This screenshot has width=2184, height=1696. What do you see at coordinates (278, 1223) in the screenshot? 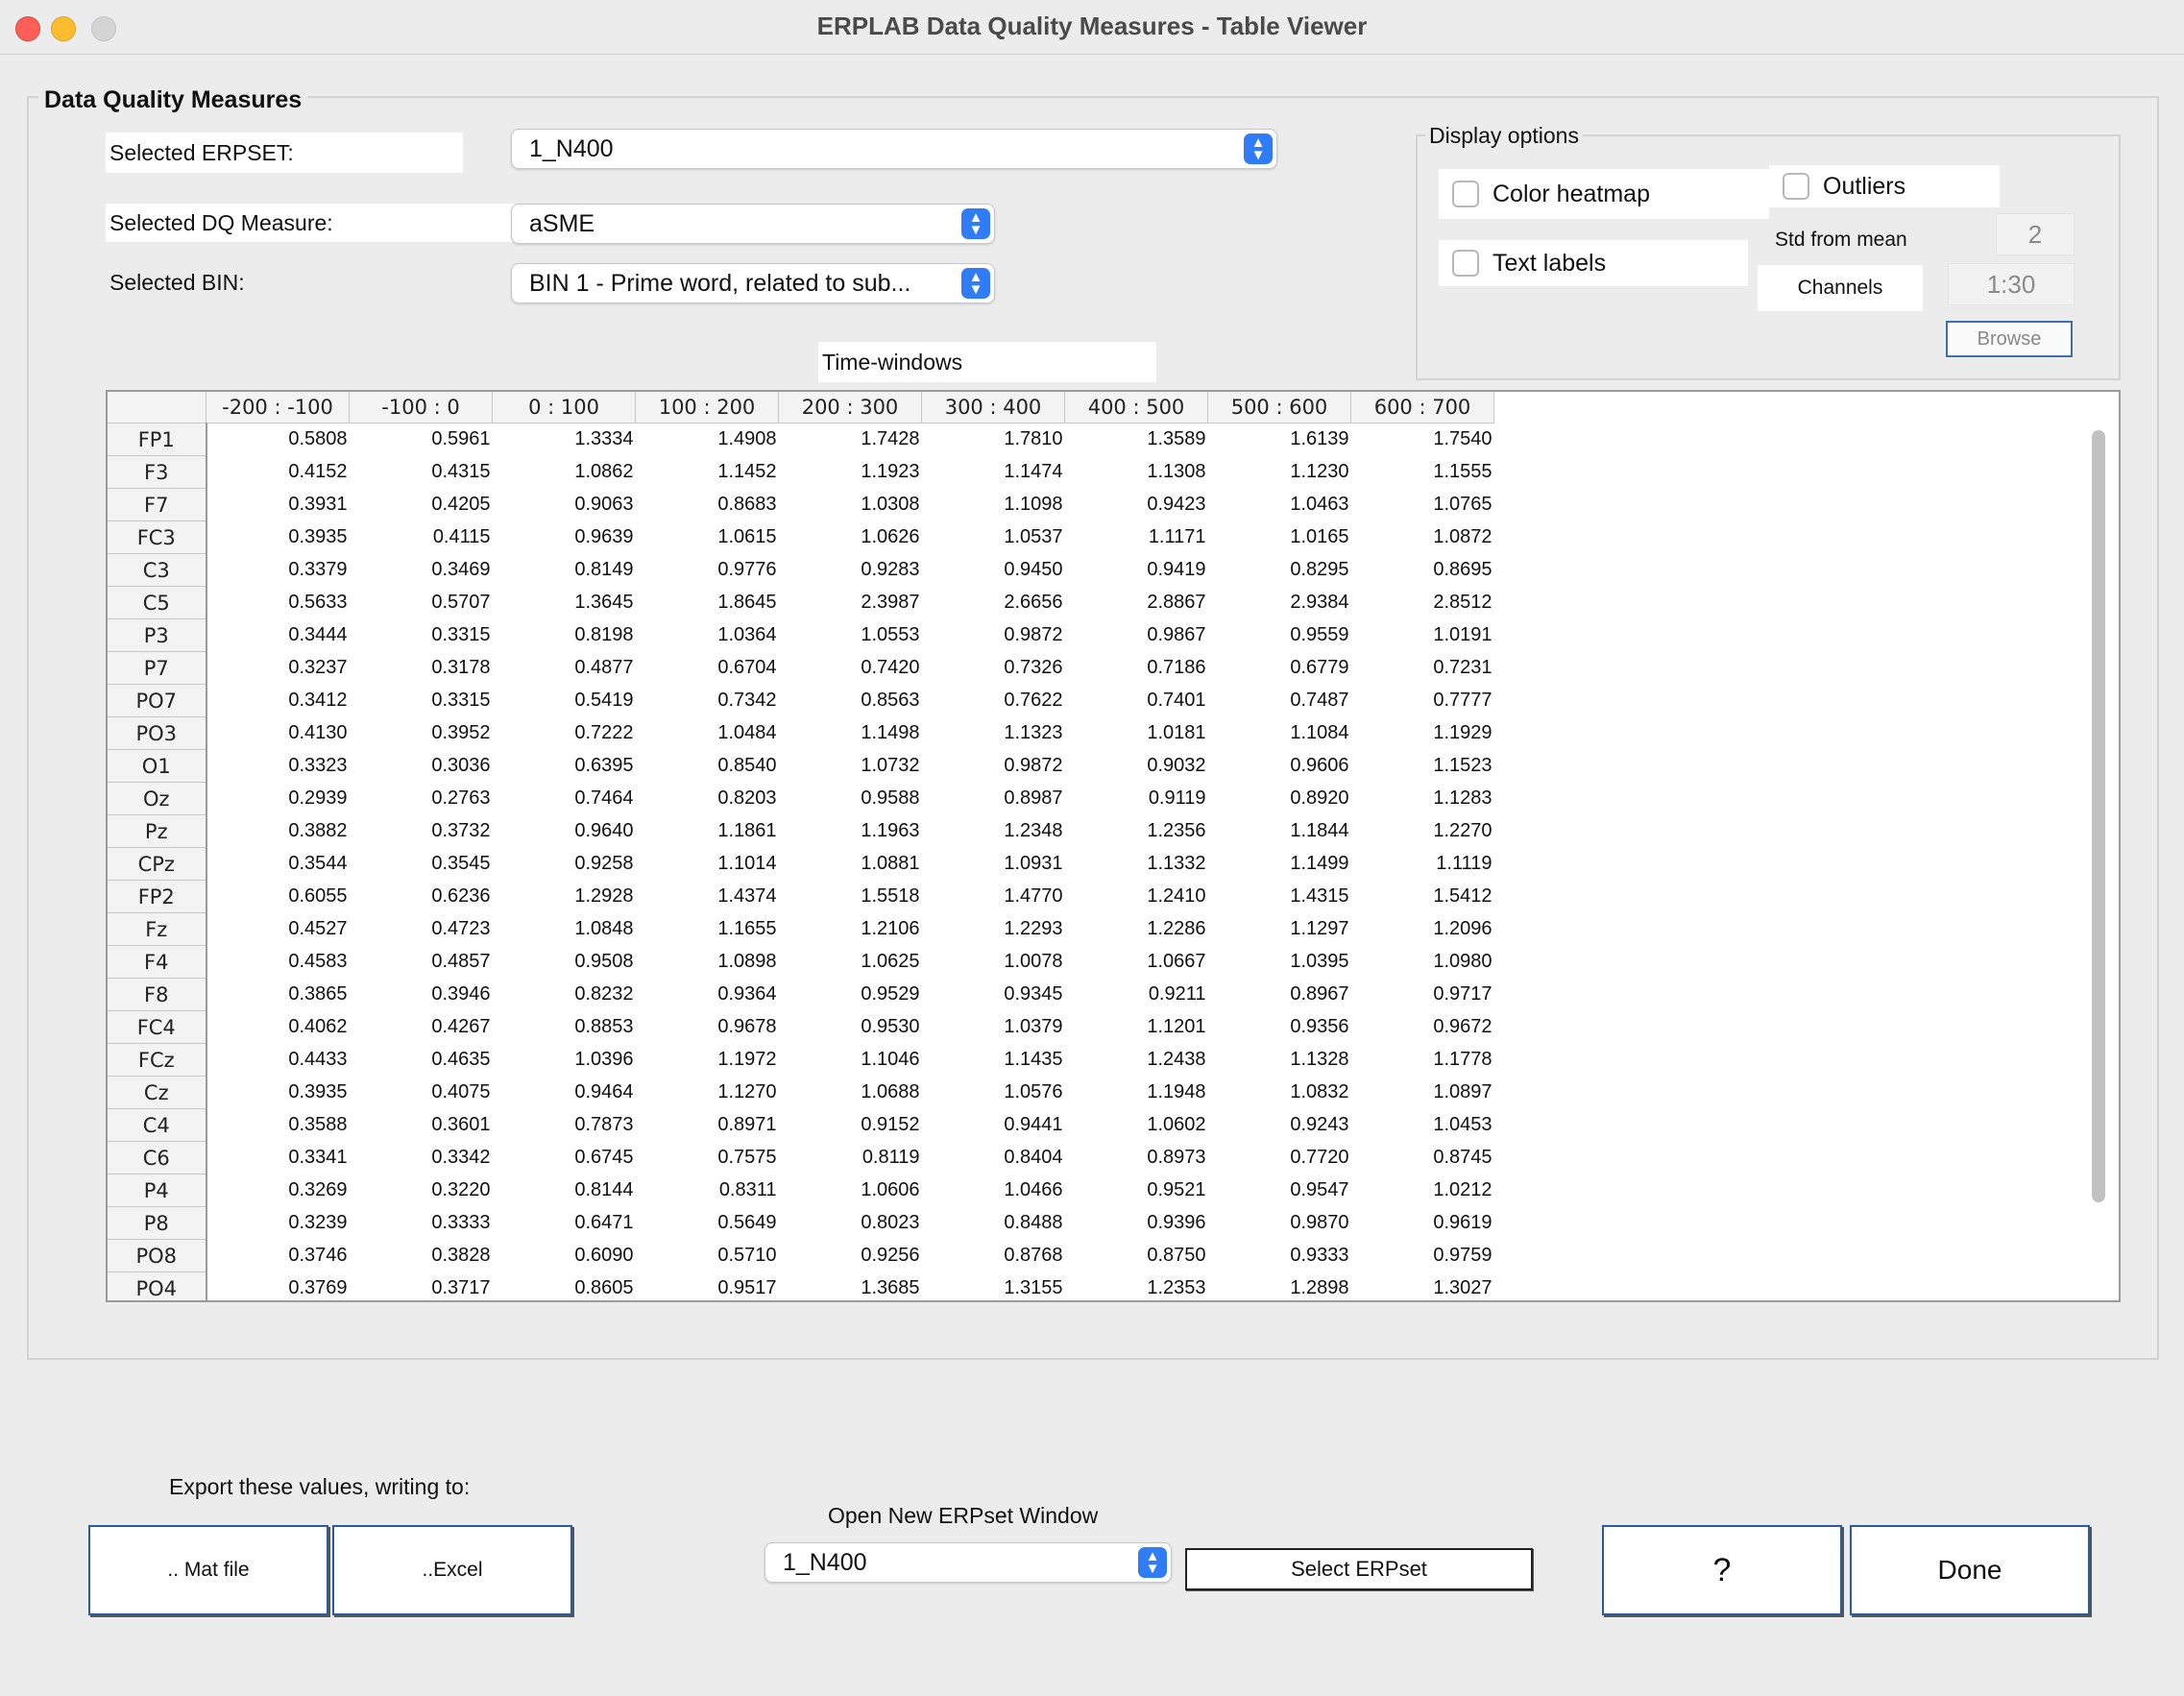
I see `table-cell: 0.3239` at bounding box center [278, 1223].